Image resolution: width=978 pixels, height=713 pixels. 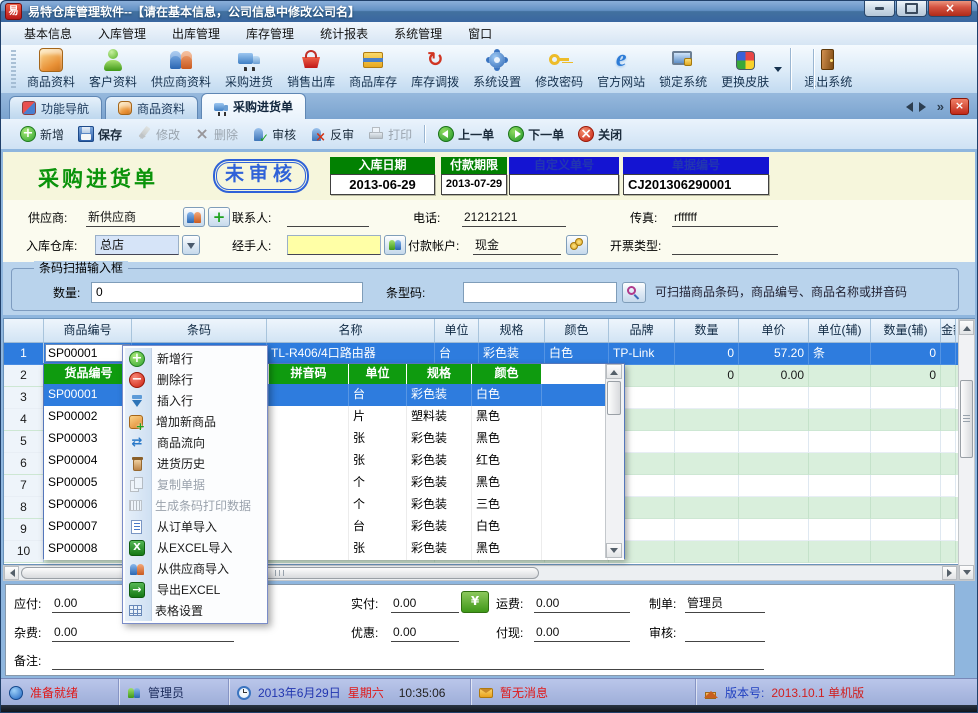 I want to click on toolbar-button: 修改密码, so click(x=559, y=69).